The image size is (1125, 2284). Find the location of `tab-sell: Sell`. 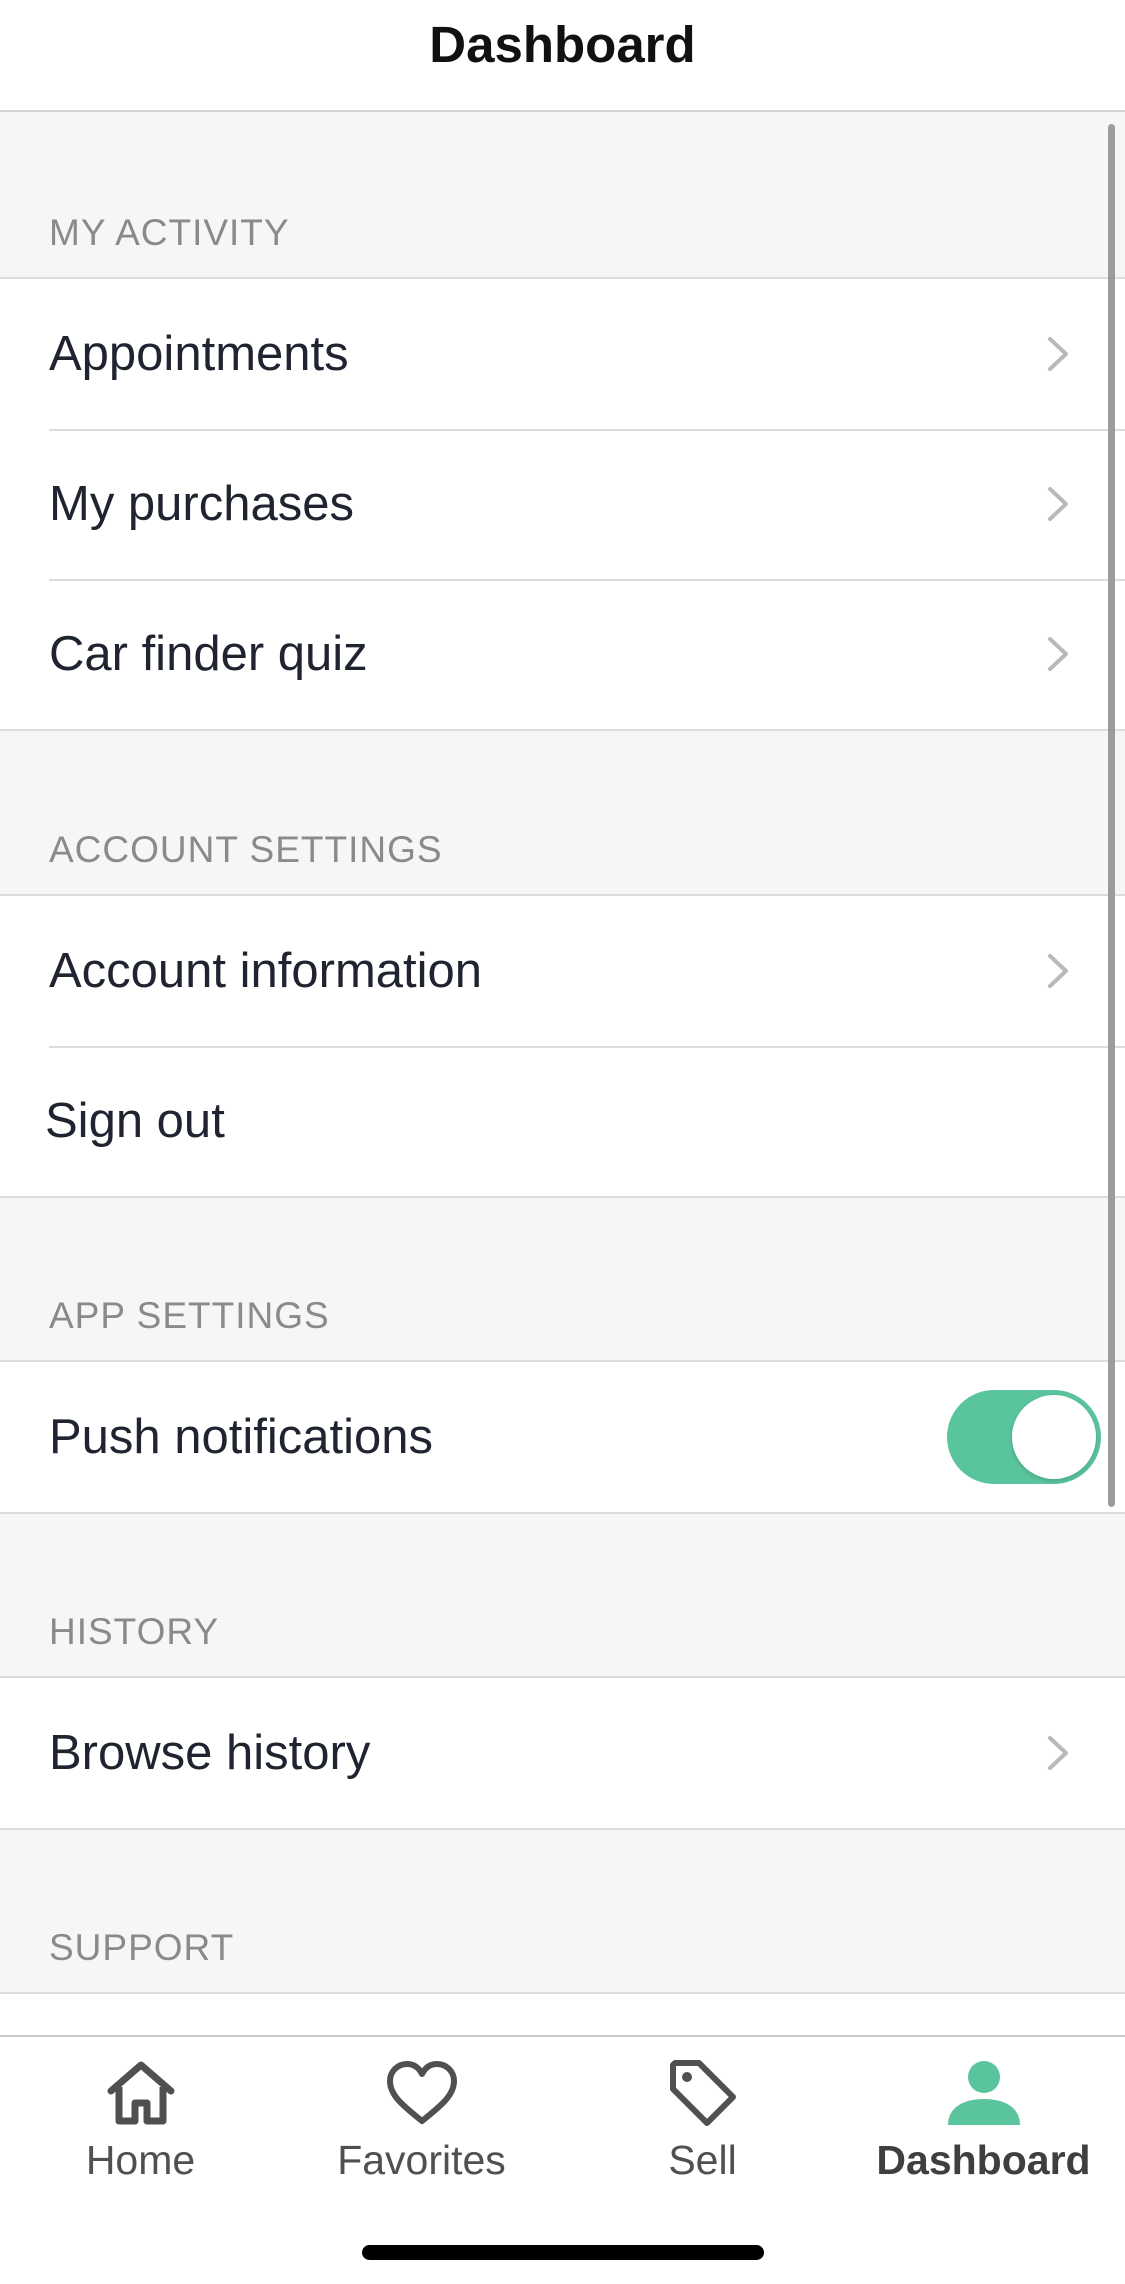

tab-sell: Sell is located at coordinates (702, 2122).